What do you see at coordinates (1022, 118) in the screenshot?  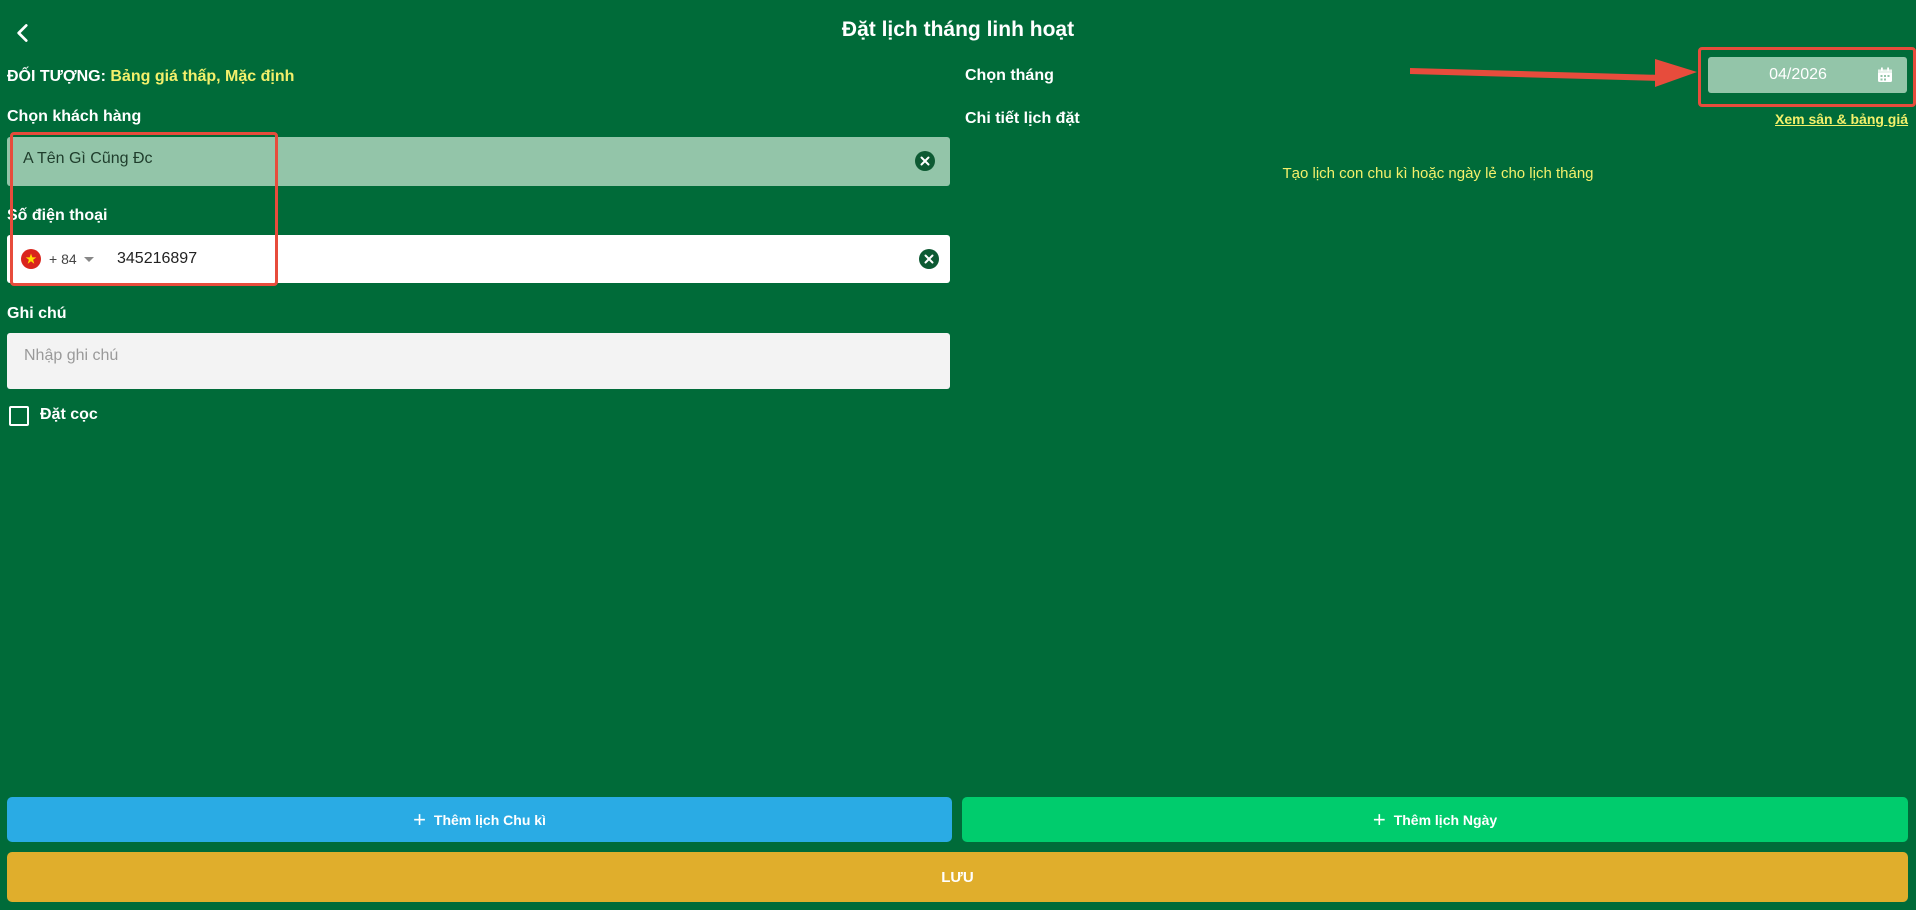 I see `details-label: Chi tiết lịch đặt` at bounding box center [1022, 118].